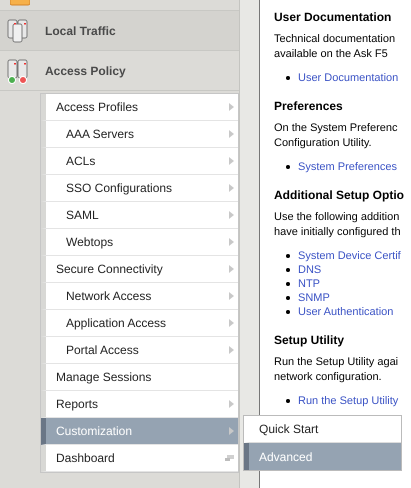 Image resolution: width=411 pixels, height=488 pixels. Describe the element at coordinates (139, 323) in the screenshot. I see `menu-item: Application Access` at that location.